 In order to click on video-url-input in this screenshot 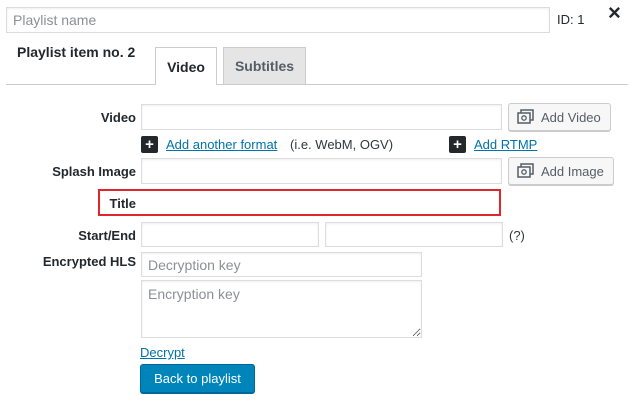, I will do `click(321, 117)`.